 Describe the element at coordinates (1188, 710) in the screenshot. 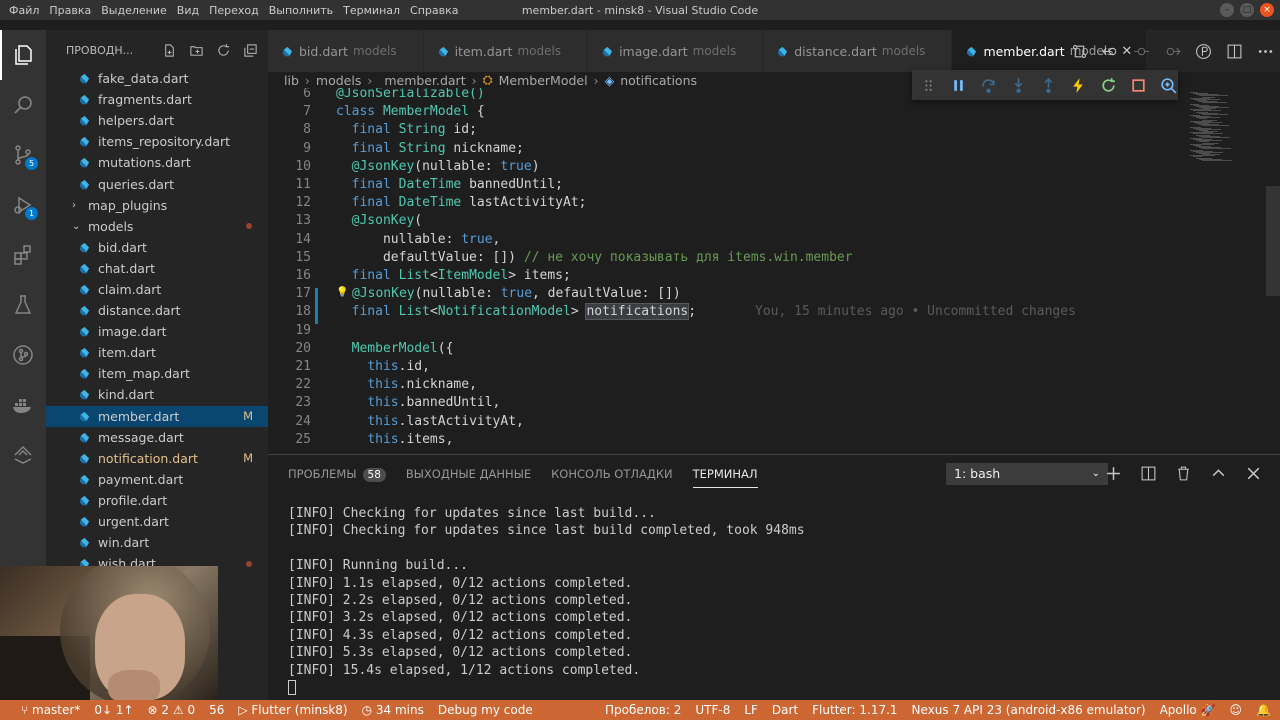

I see `apollo-status: Apollo 🚀` at that location.